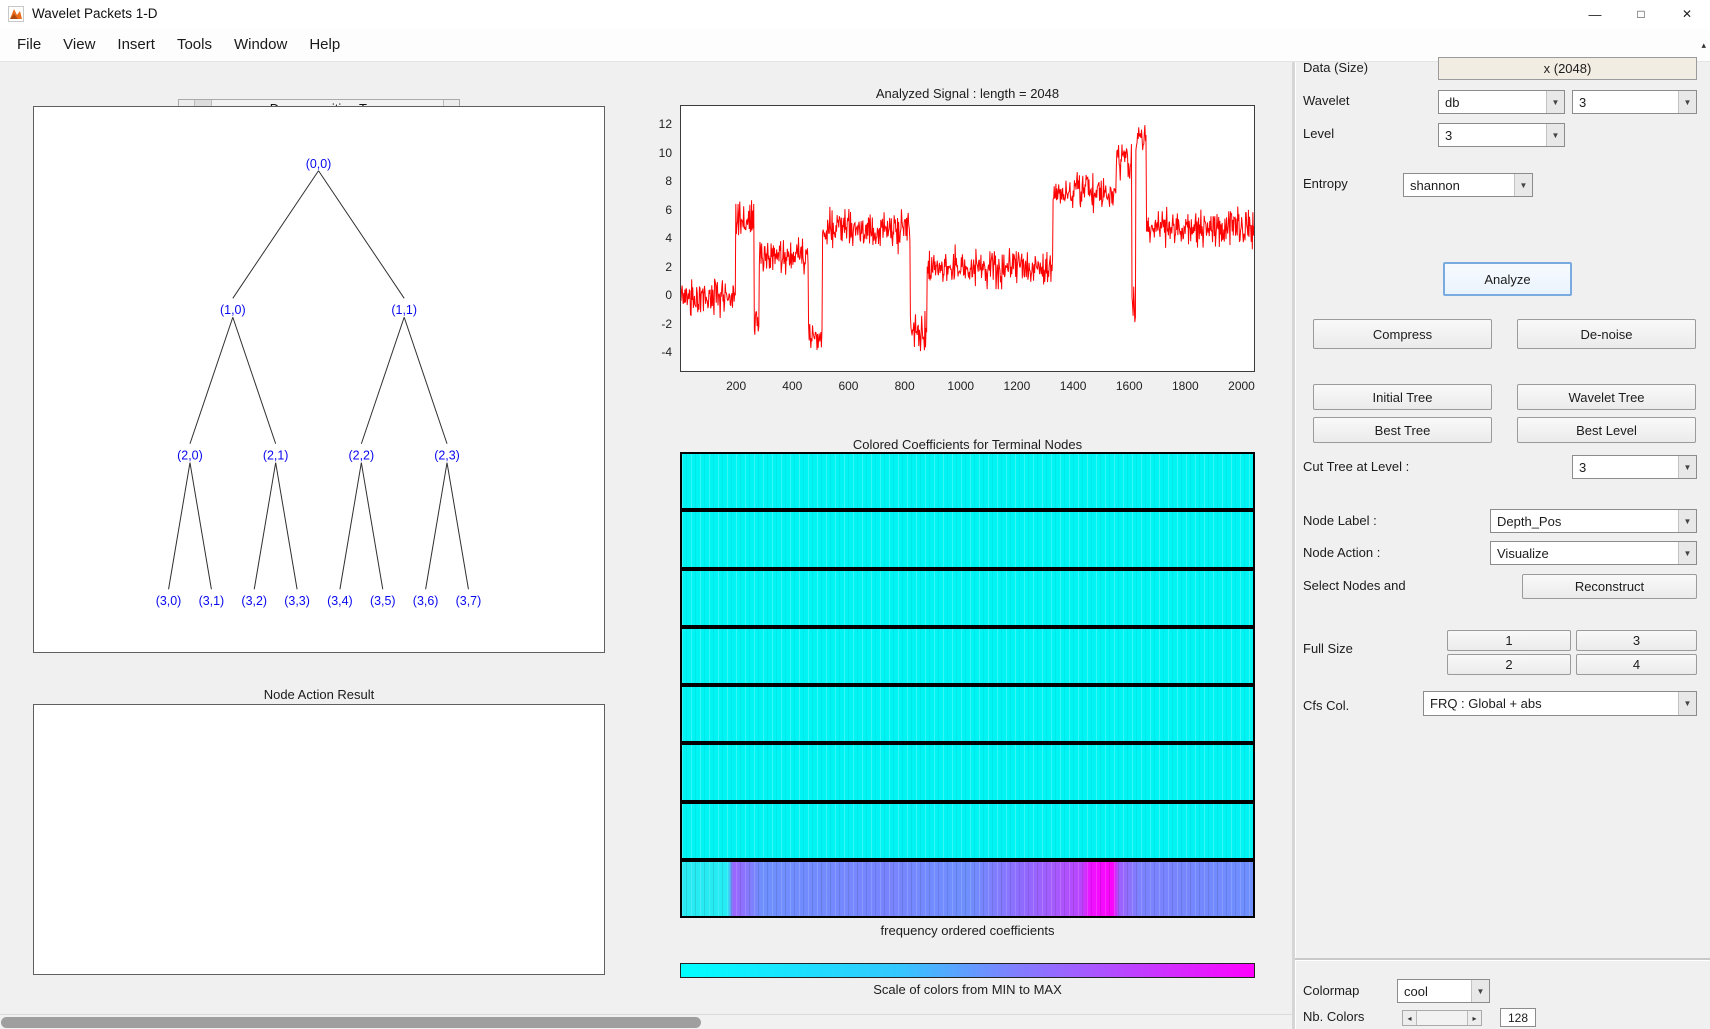 The width and height of the screenshot is (1710, 1029). Describe the element at coordinates (1340, 520) in the screenshot. I see `node-label-label: Node Label :` at that location.